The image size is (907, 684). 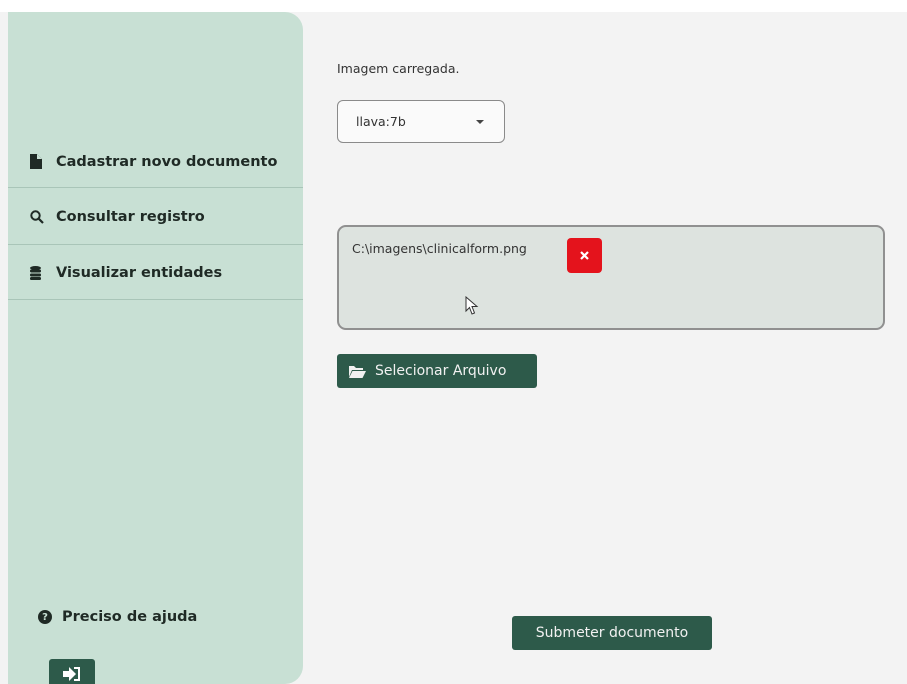 I want to click on search-icon, so click(x=40, y=217).